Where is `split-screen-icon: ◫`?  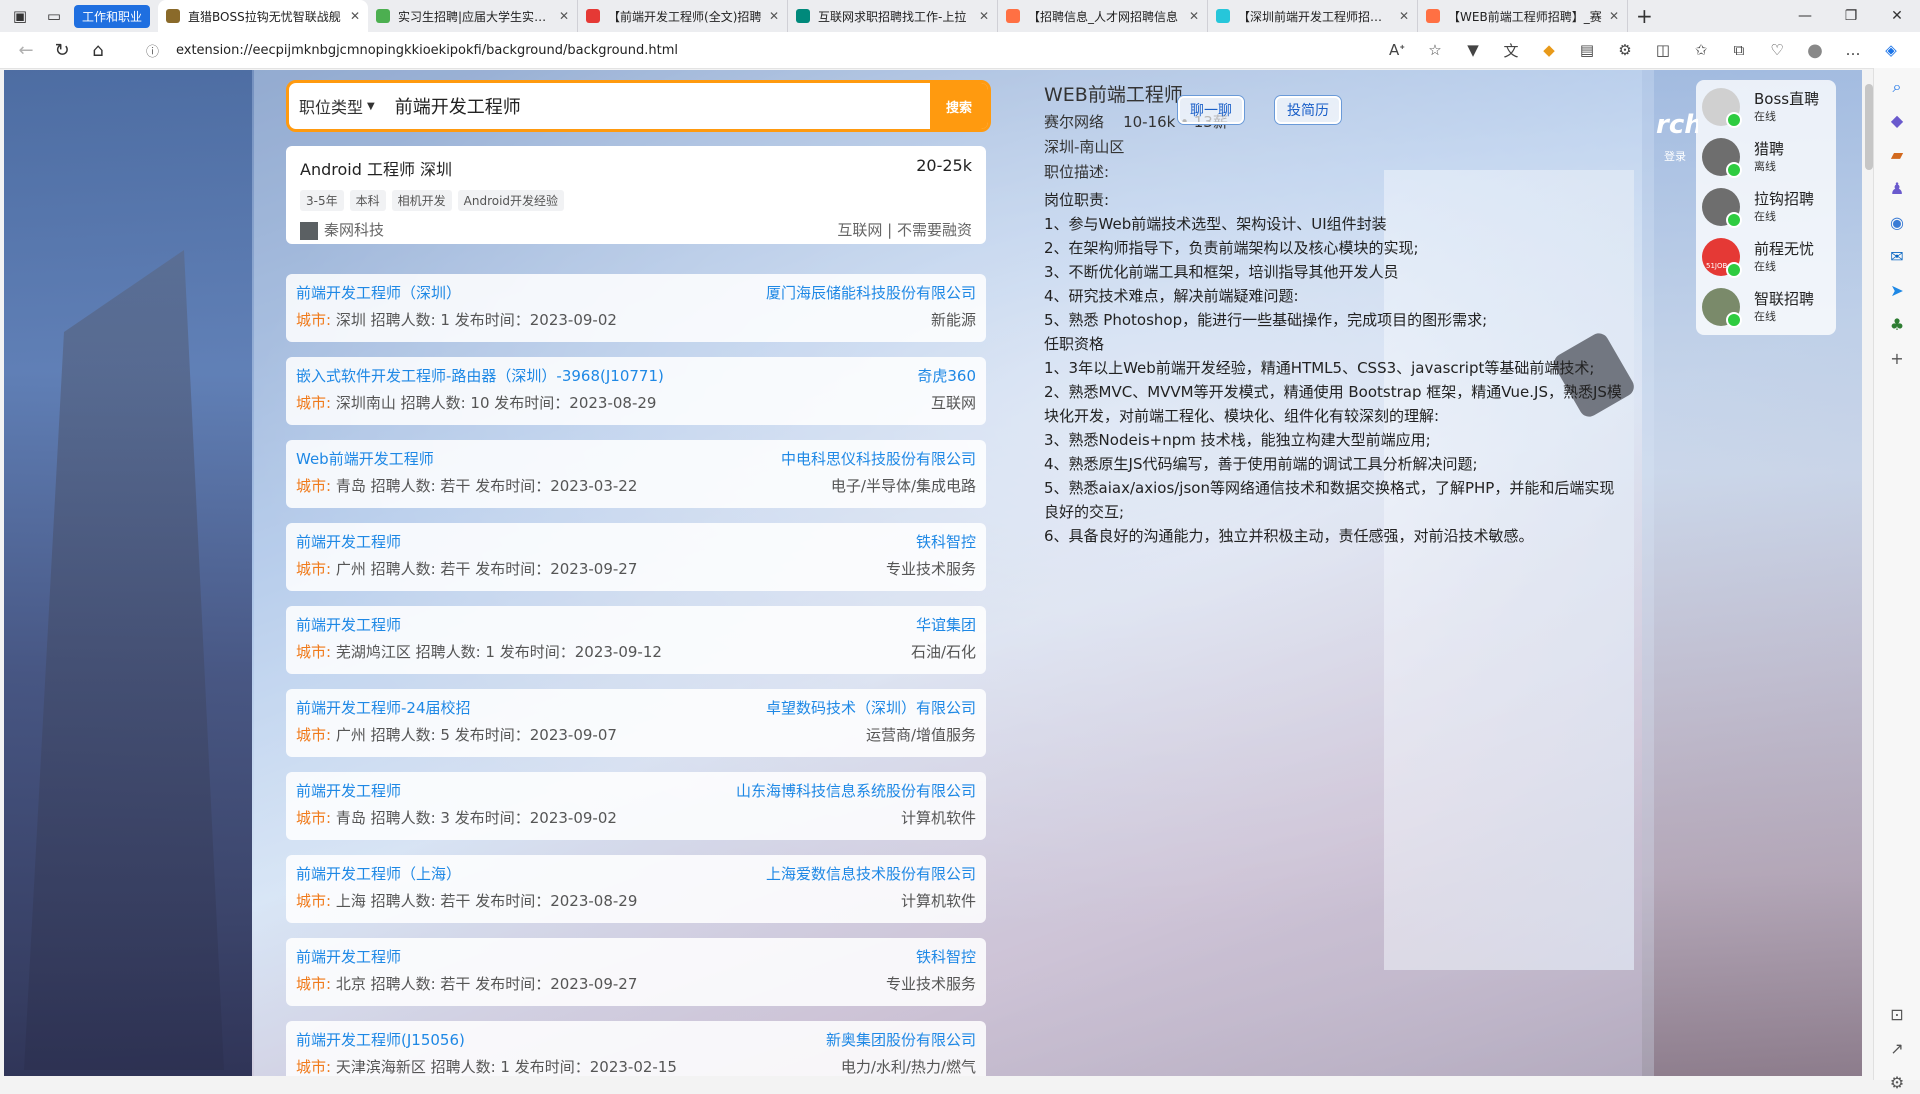 split-screen-icon: ◫ is located at coordinates (1663, 50).